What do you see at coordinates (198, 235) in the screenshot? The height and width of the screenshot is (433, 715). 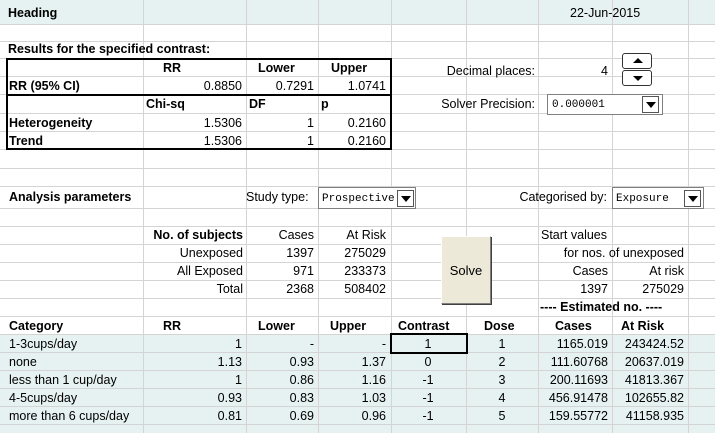 I see `subjects-header: No. of subjects` at bounding box center [198, 235].